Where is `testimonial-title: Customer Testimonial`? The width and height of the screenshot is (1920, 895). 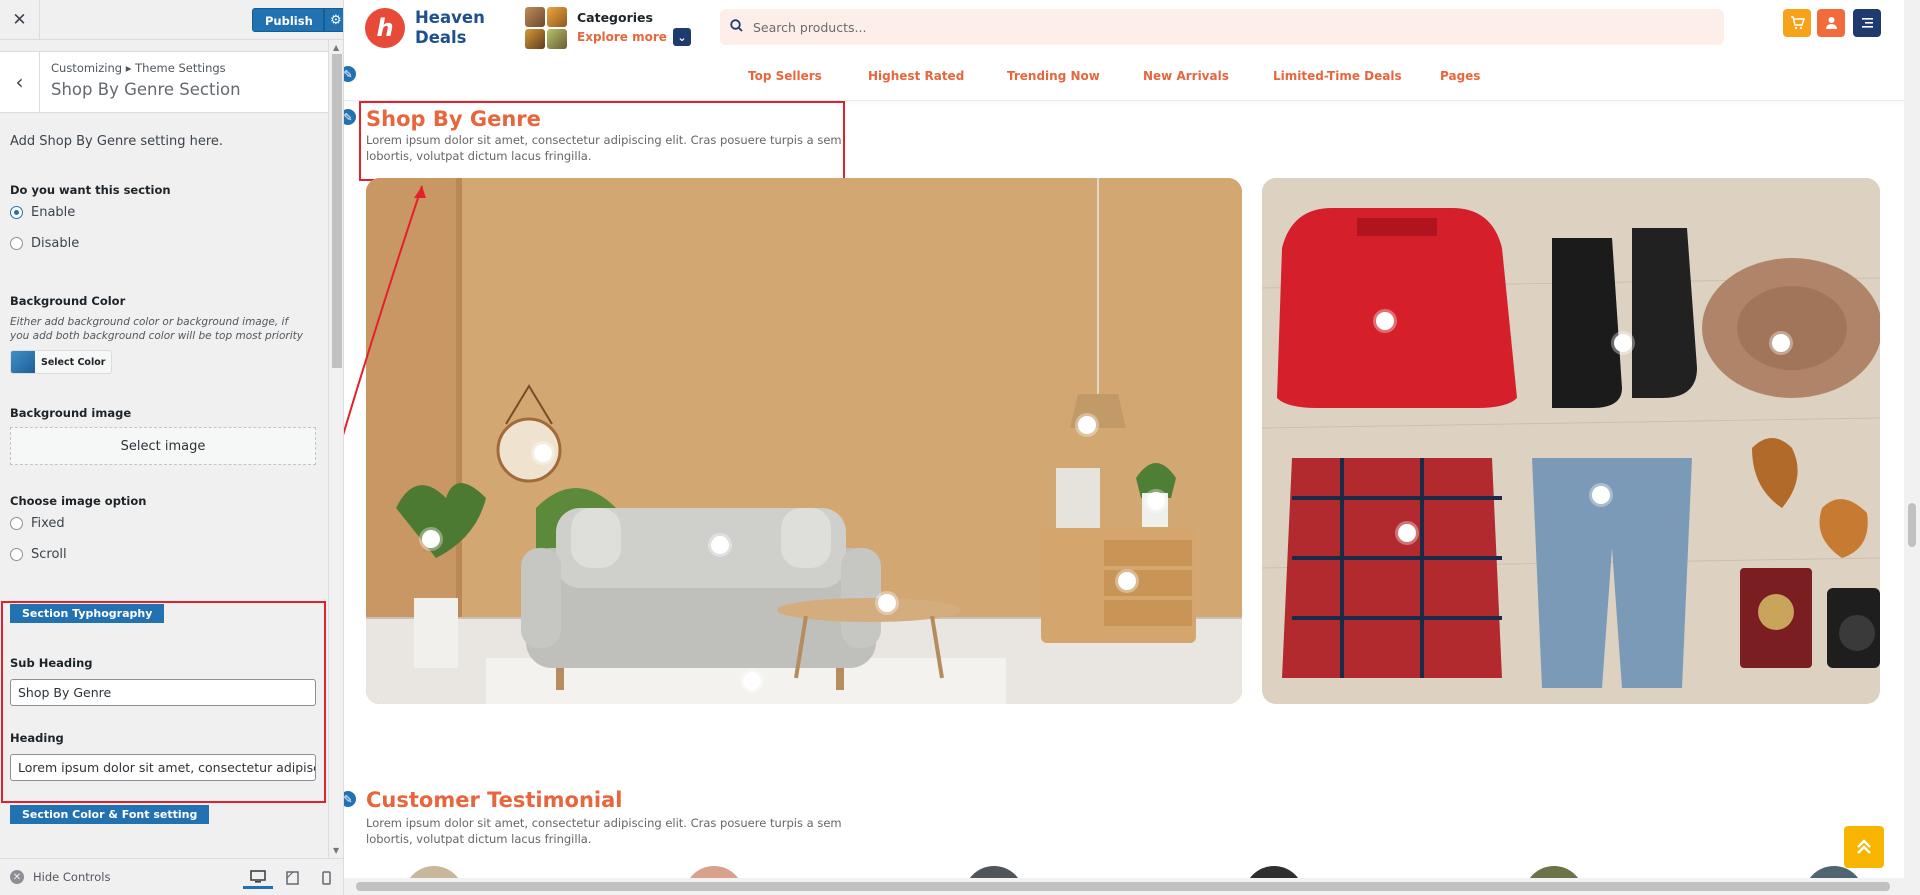 testimonial-title: Customer Testimonial is located at coordinates (494, 800).